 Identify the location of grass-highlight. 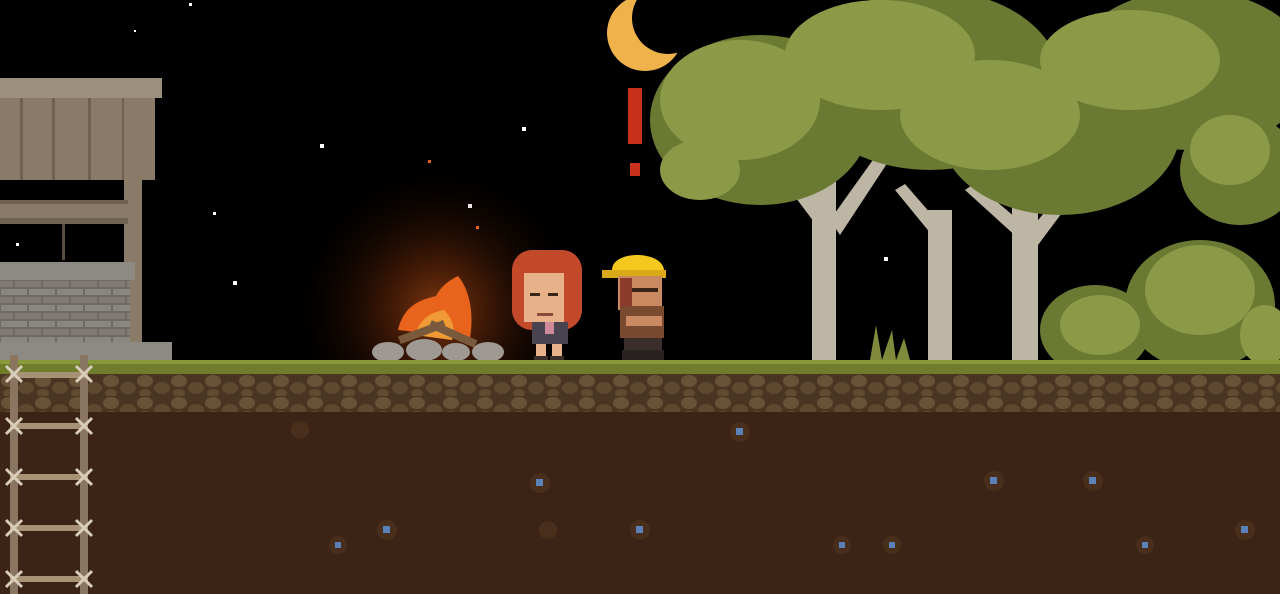
(640, 362).